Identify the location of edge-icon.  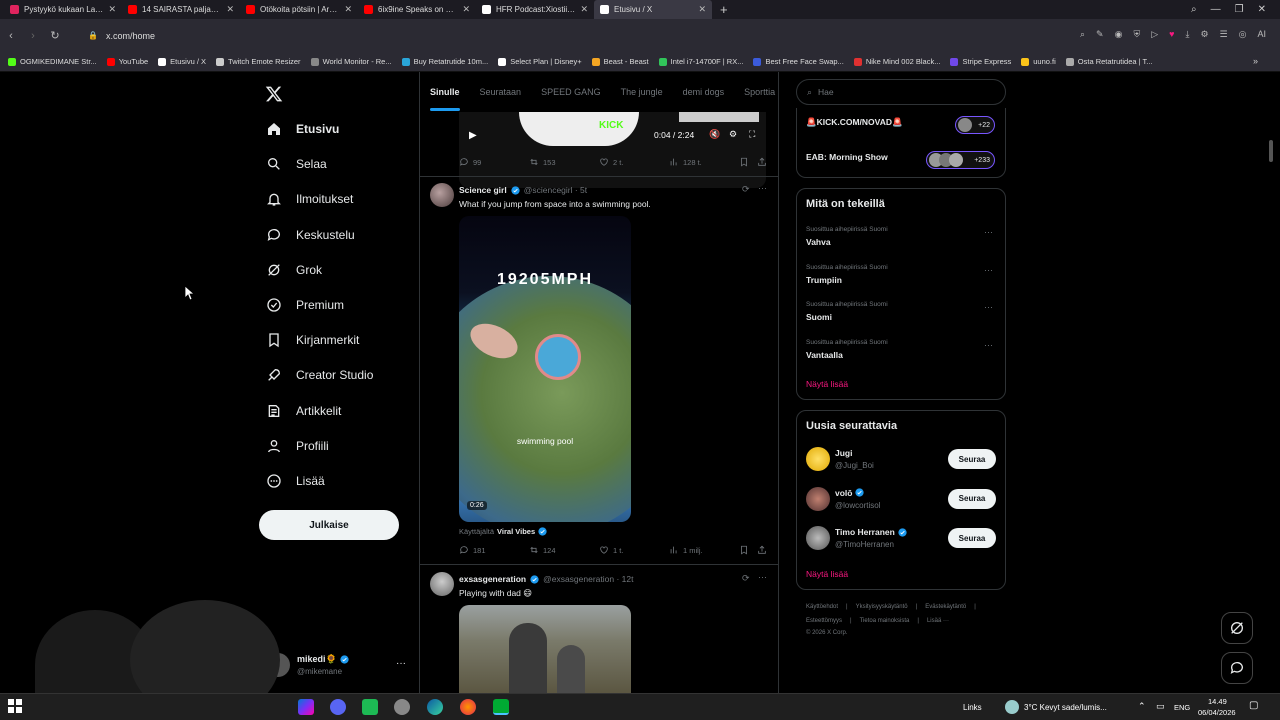
(435, 707).